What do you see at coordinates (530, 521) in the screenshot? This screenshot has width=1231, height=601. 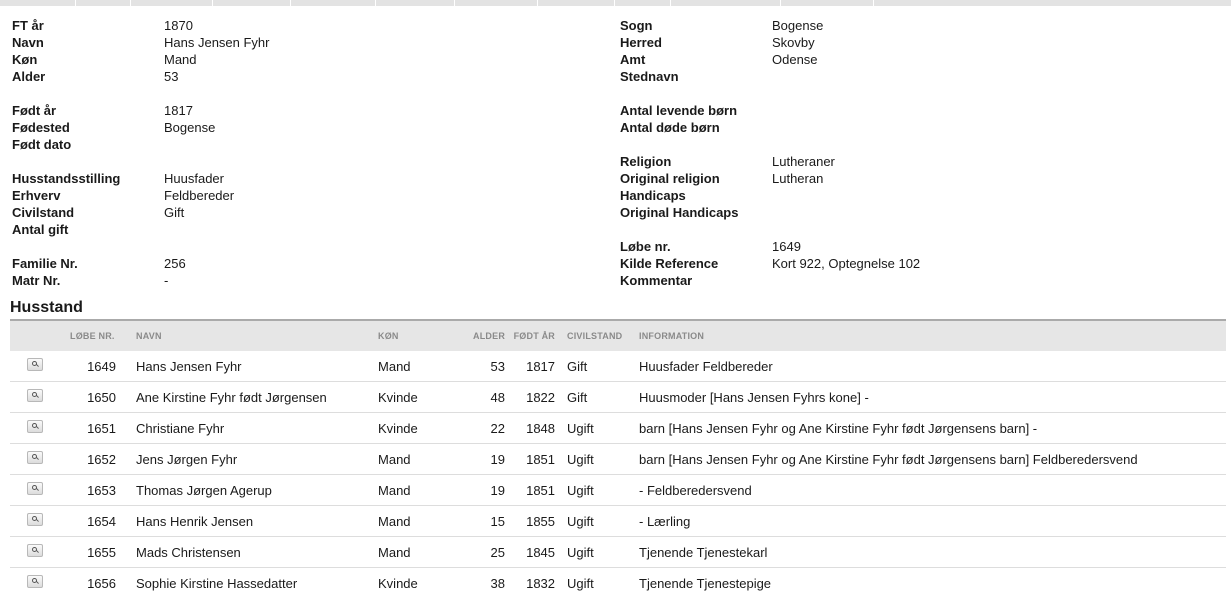 I see `fodt-ar-cell: 1855` at bounding box center [530, 521].